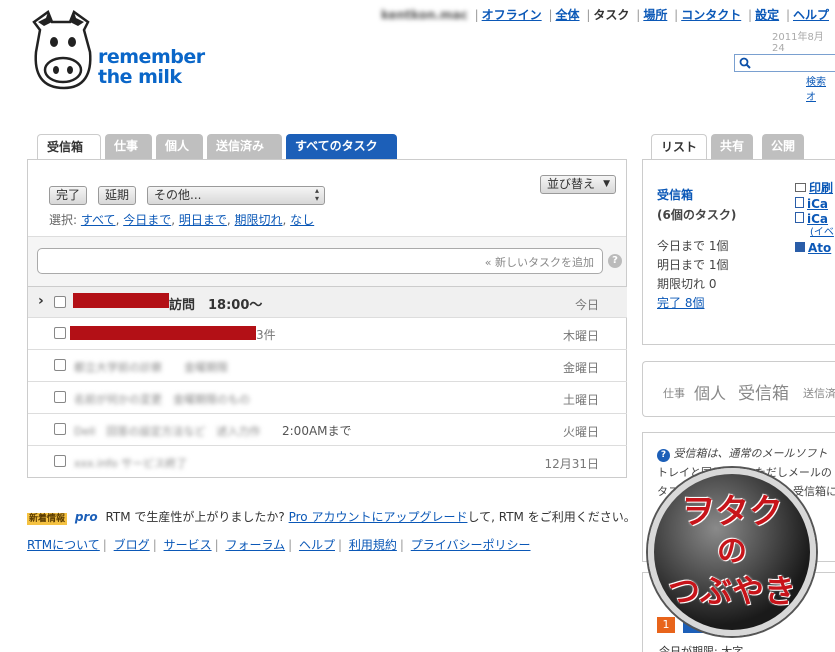 The image size is (835, 652). I want to click on chevron-down-icon: ▼, so click(606, 184).